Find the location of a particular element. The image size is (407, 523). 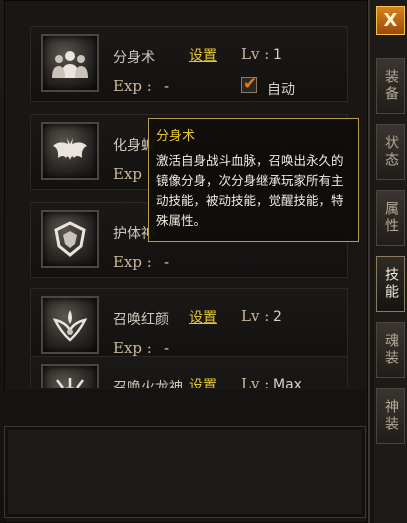

bat-glyph is located at coordinates (70, 149).